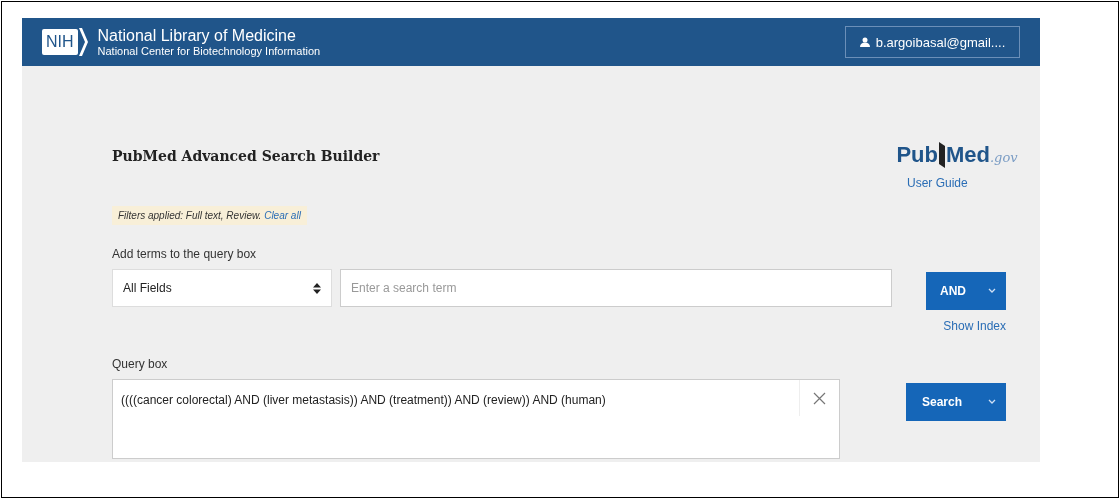  I want to click on add-terms-label: Add terms to the query box, so click(185, 254).